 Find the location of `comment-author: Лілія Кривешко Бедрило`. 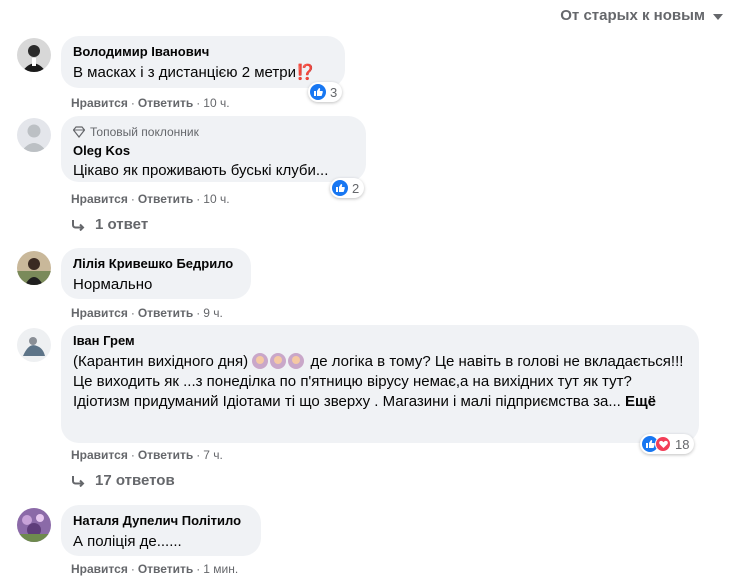

comment-author: Лілія Кривешко Бедрило is located at coordinates (156, 264).